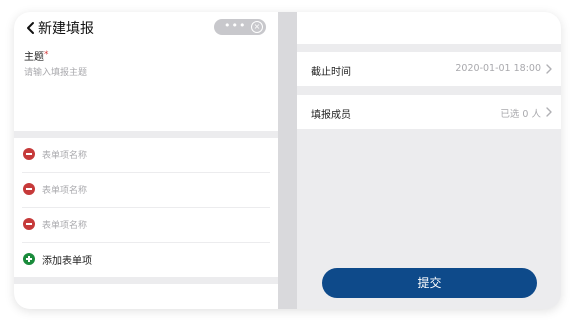  What do you see at coordinates (429, 28) in the screenshot?
I see `settings-header` at bounding box center [429, 28].